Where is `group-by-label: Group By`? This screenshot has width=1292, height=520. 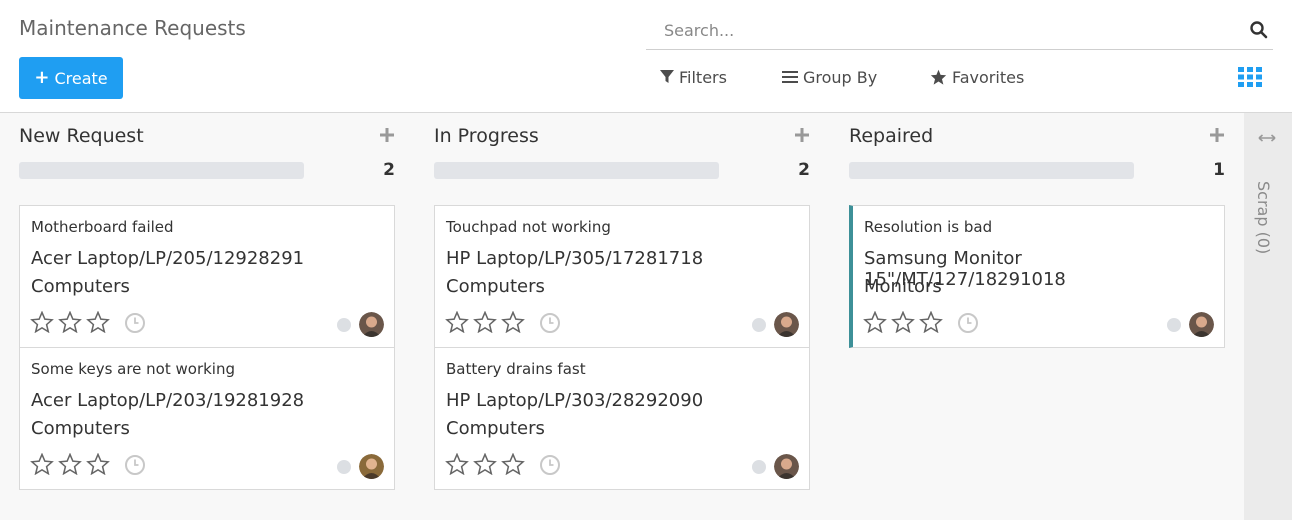
group-by-label: Group By is located at coordinates (840, 77).